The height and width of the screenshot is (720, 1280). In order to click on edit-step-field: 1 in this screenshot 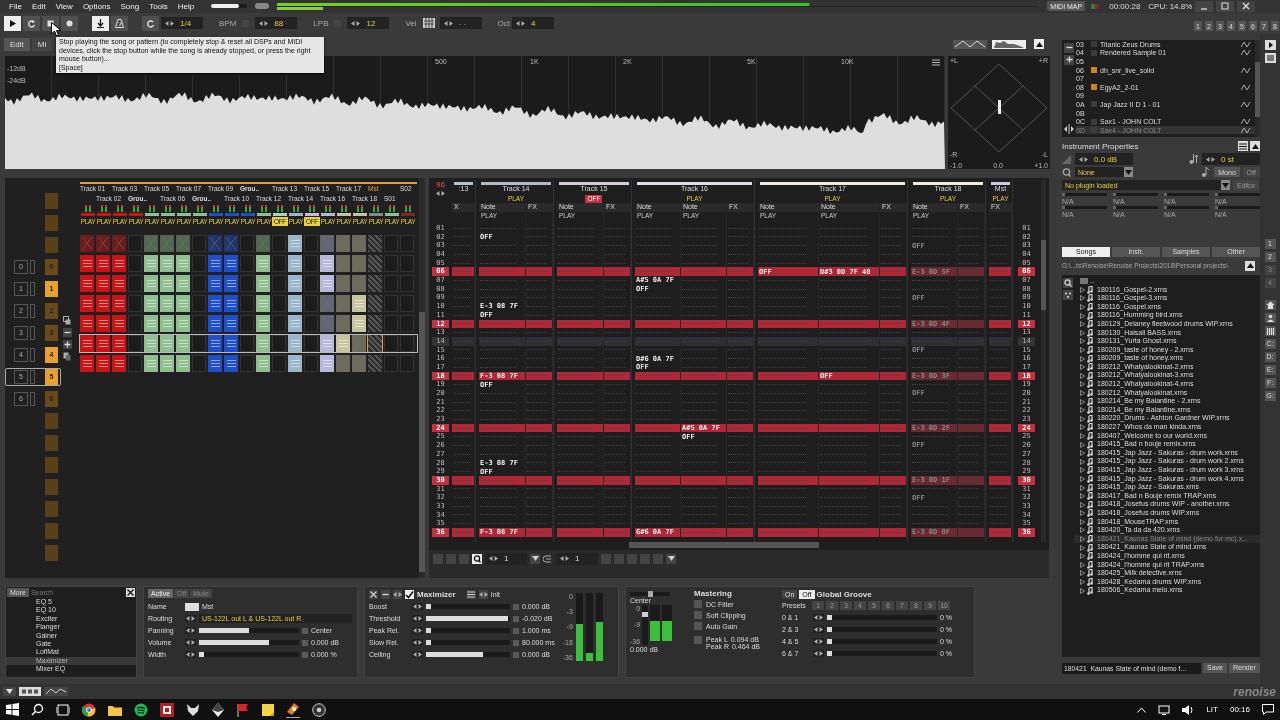, I will do `click(577, 558)`.